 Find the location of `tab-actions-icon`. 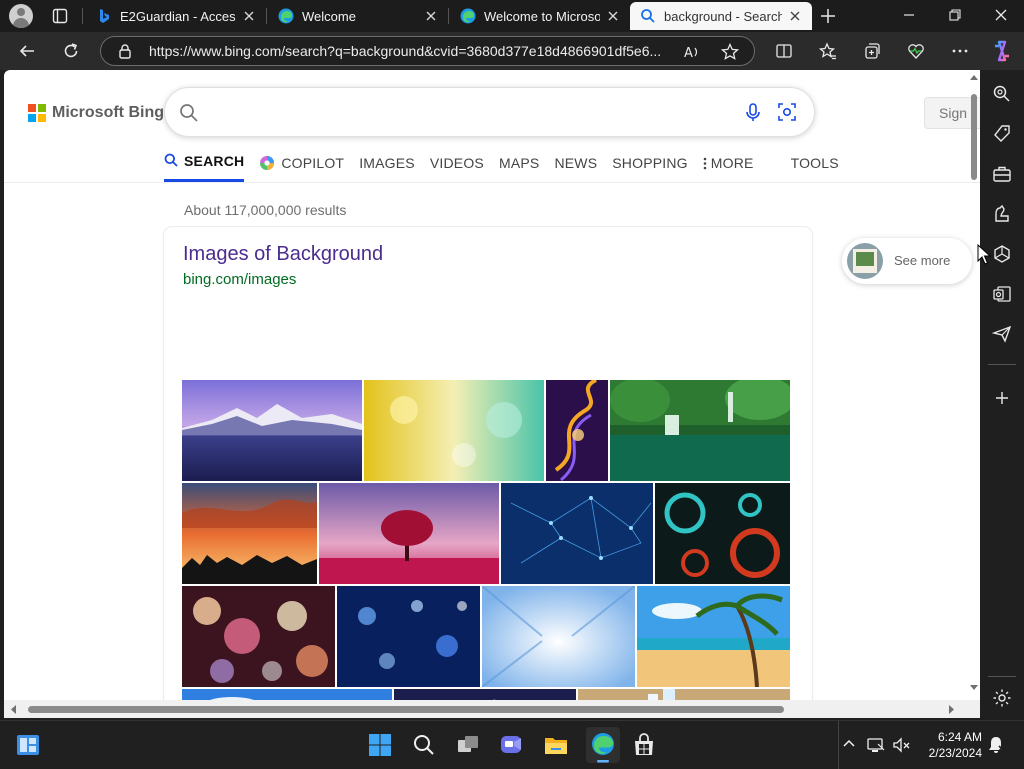

tab-actions-icon is located at coordinates (60, 16).